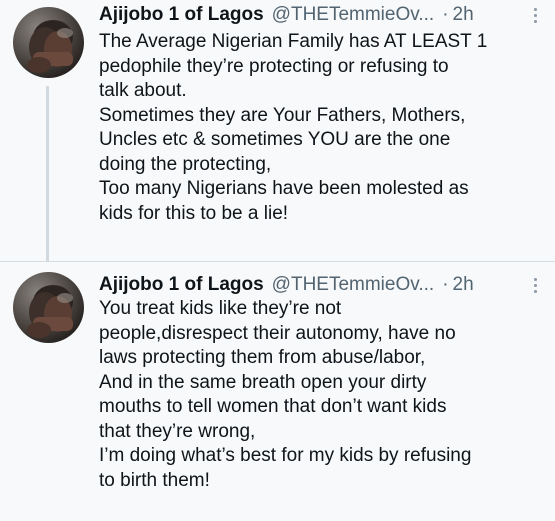 Image resolution: width=555 pixels, height=521 pixels. Describe the element at coordinates (185, 164) in the screenshot. I see `tweet-line: doing the protecting,` at that location.